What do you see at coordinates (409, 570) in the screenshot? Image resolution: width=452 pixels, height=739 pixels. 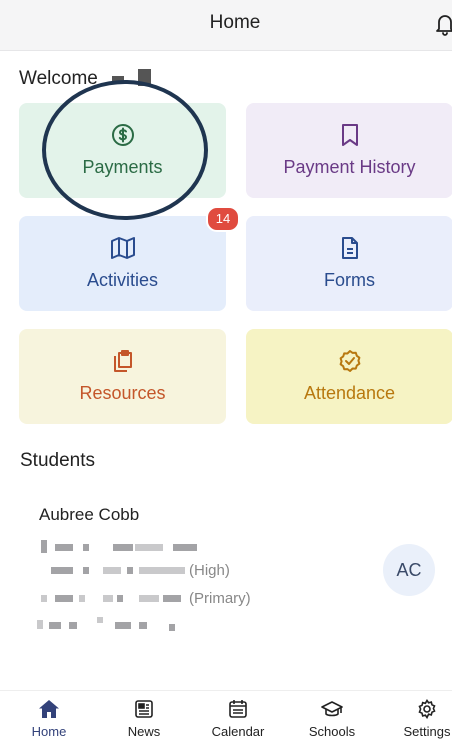 I see `student-avatar: AC` at bounding box center [409, 570].